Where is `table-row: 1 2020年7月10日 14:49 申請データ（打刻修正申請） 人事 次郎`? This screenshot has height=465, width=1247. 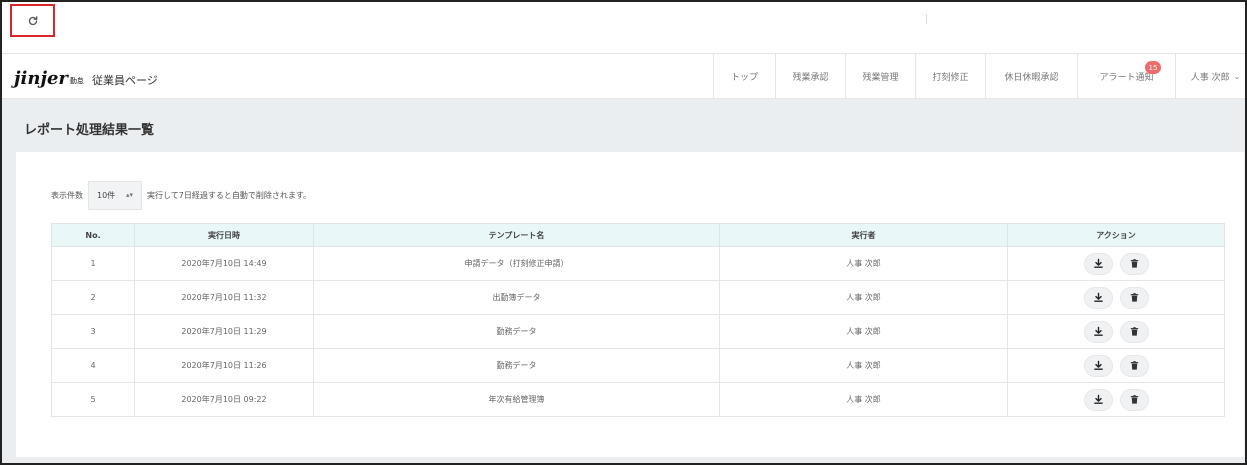
table-row: 1 2020年7月10日 14:49 申請データ（打刻修正申請） 人事 次郎 is located at coordinates (638, 263).